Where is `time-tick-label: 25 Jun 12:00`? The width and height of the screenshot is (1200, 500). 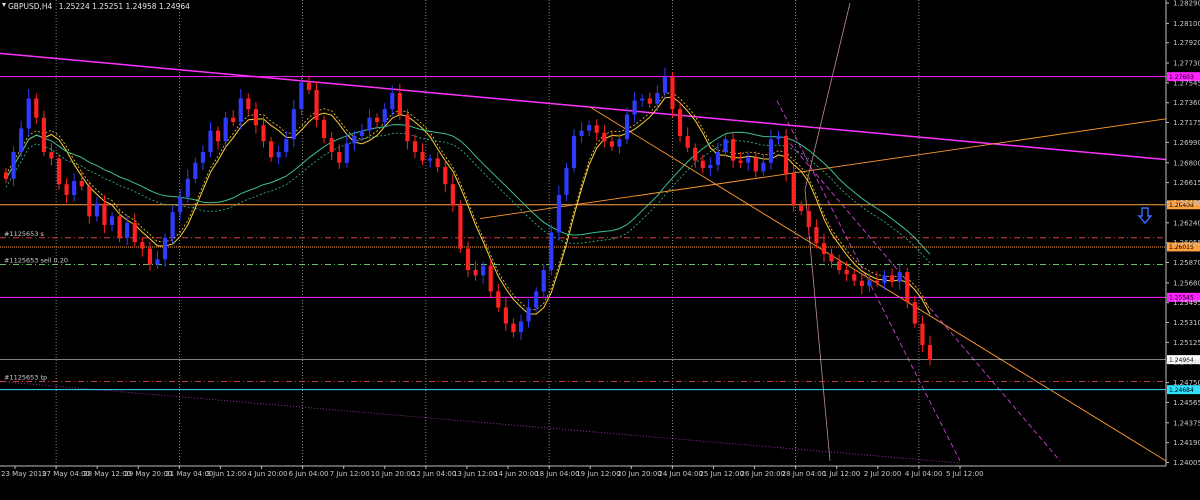
time-tick-label: 25 Jun 12:00 is located at coordinates (721, 474).